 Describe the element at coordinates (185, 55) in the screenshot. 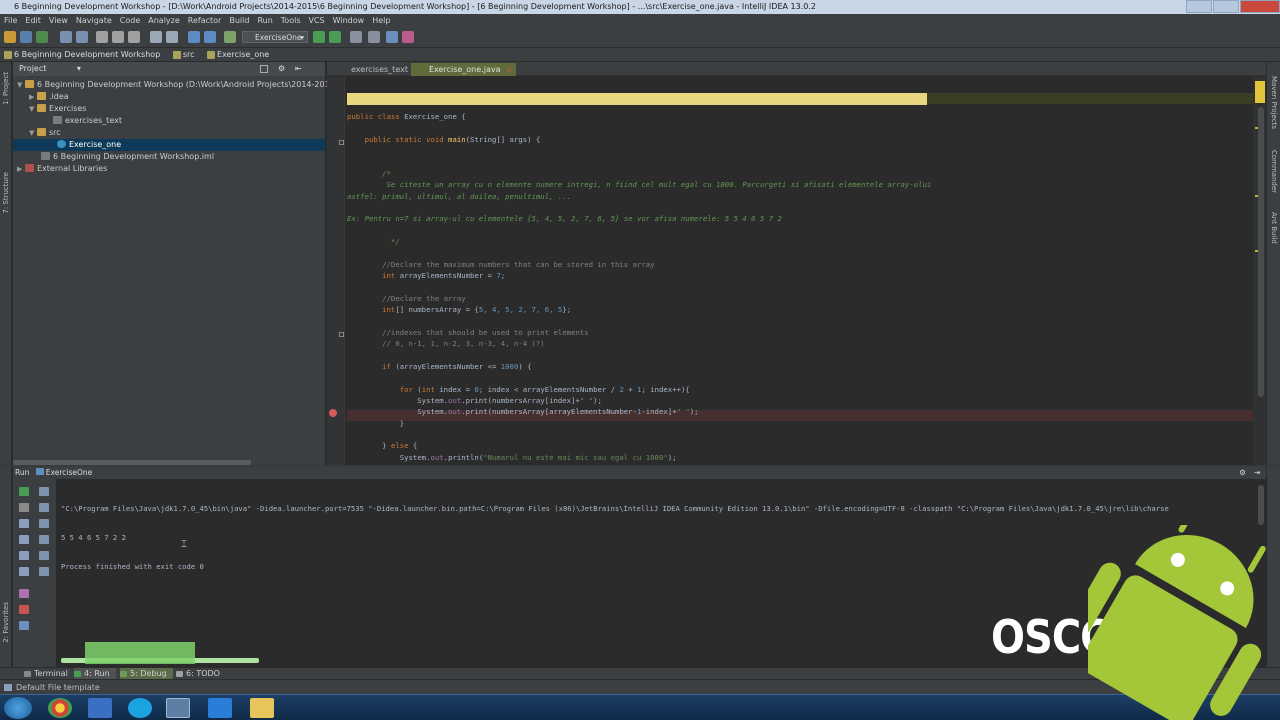

I see `breadcrumb-src: src` at that location.